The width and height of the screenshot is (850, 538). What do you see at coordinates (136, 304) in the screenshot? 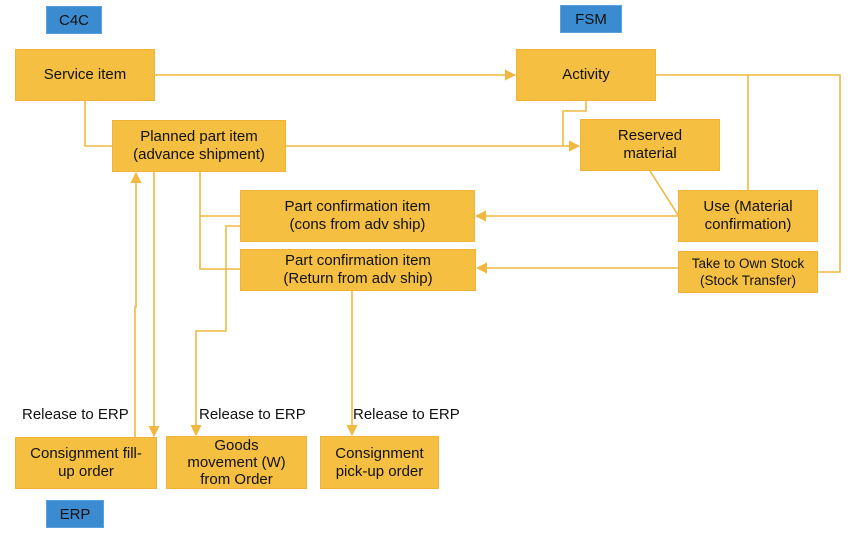
I see `edge-fillup-to-planned` at bounding box center [136, 304].